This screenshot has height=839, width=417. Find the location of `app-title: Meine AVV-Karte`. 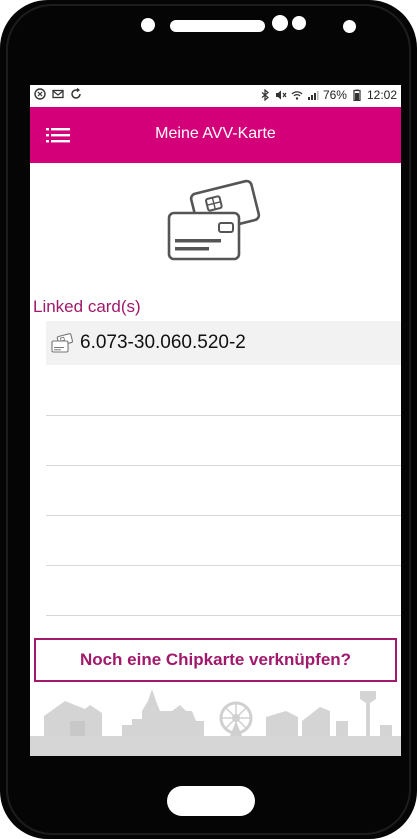

app-title: Meine AVV-Karte is located at coordinates (215, 133).